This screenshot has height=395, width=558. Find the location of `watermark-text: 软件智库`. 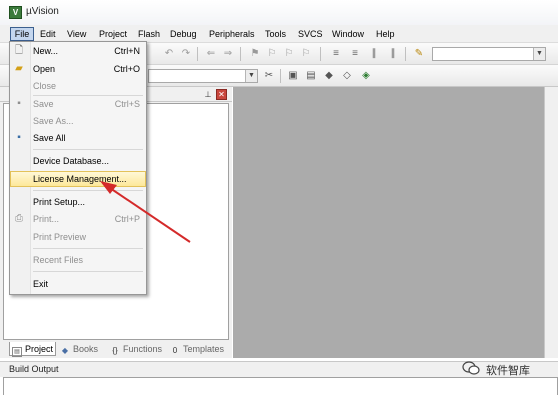

watermark-text: 软件智库 is located at coordinates (508, 371).